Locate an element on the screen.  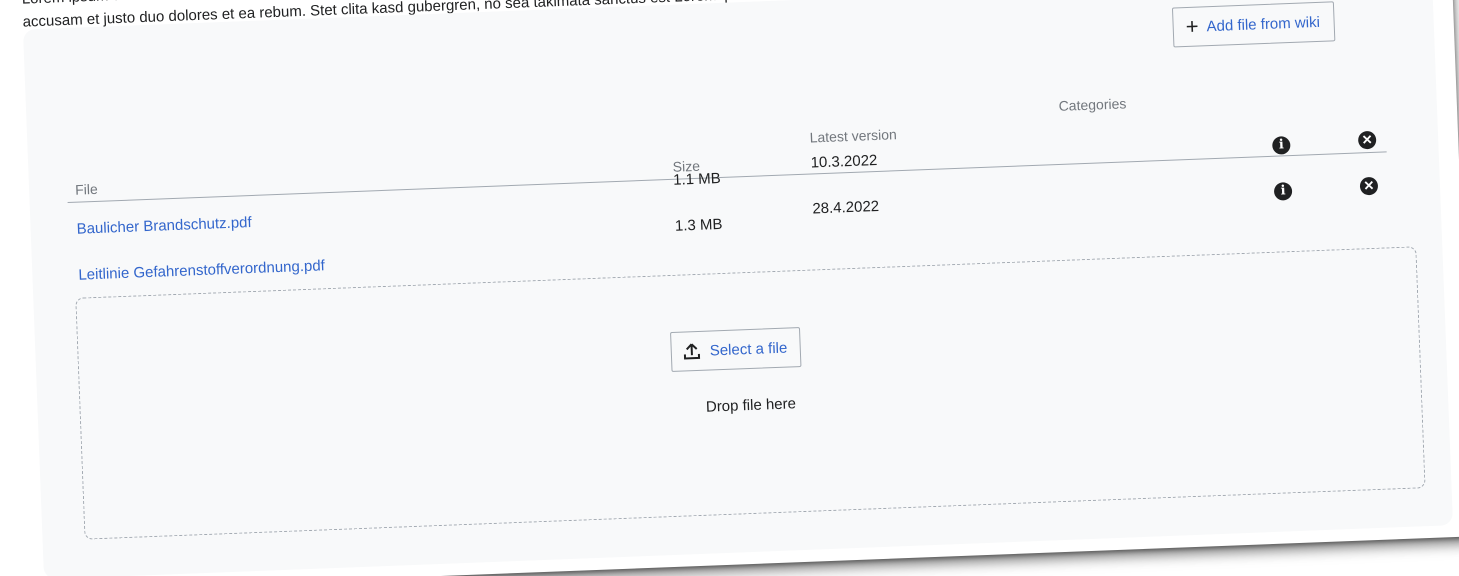
file-latest-version: 28.4.2022 is located at coordinates (846, 207).